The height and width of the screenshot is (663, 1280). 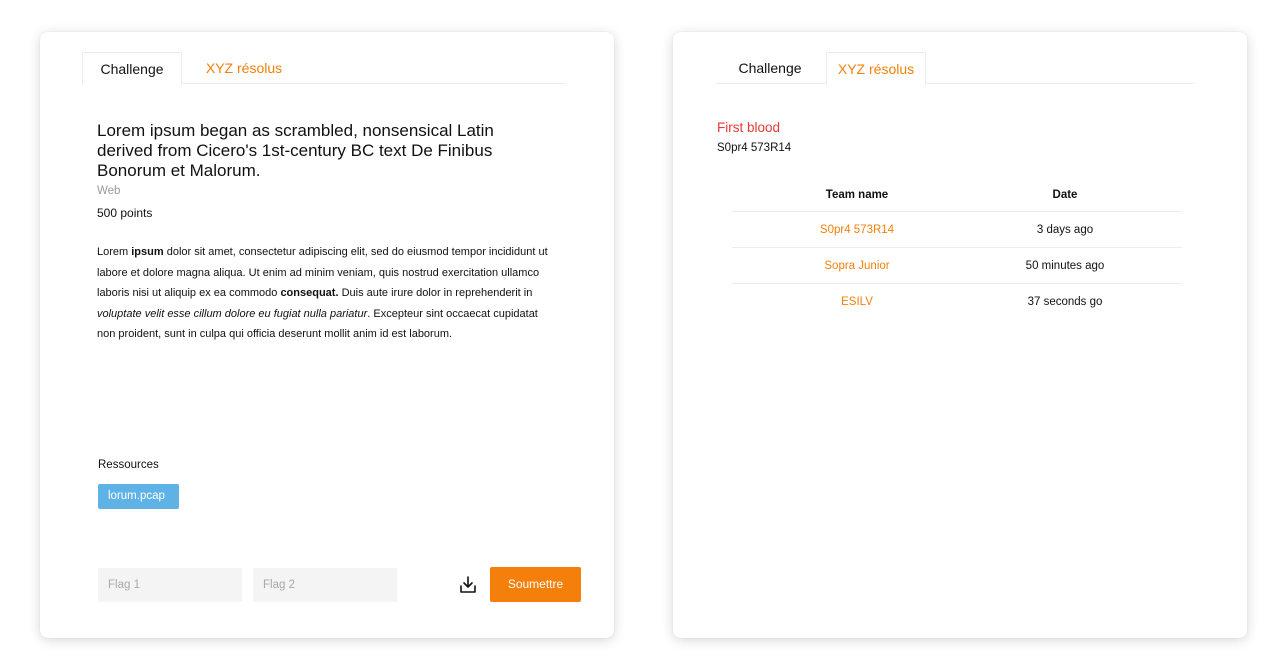 I want to click on team-name-link: S0pr4 573R14, so click(x=857, y=230).